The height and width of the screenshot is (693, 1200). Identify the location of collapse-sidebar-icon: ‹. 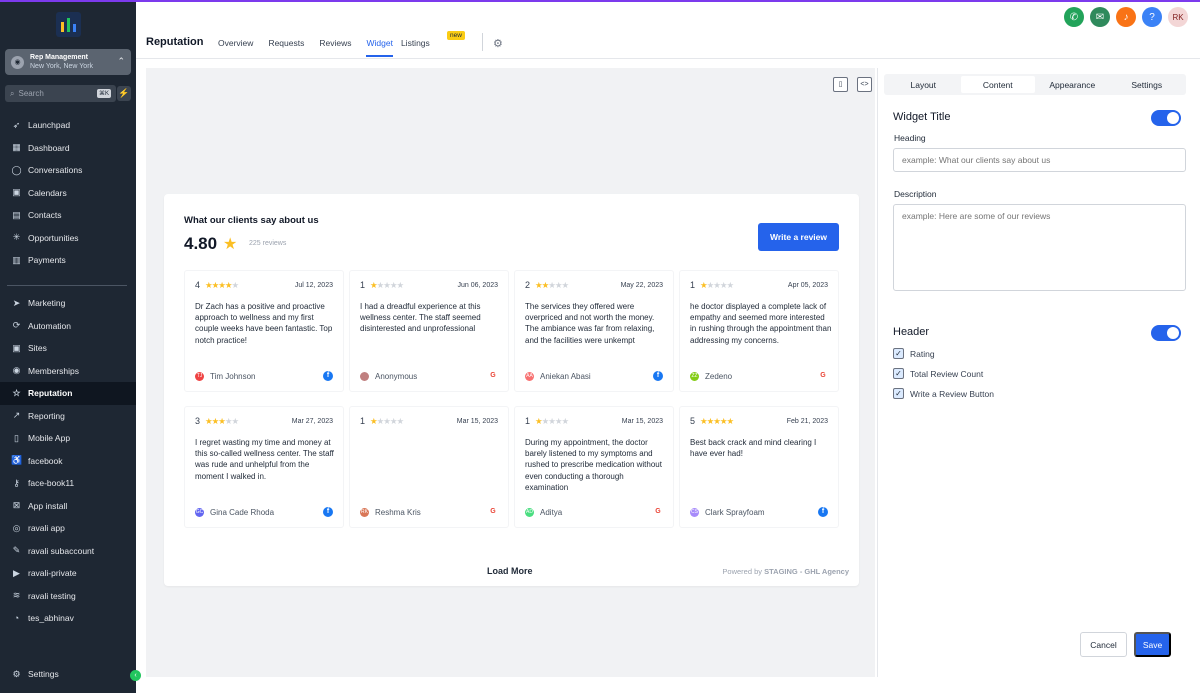
(135, 675).